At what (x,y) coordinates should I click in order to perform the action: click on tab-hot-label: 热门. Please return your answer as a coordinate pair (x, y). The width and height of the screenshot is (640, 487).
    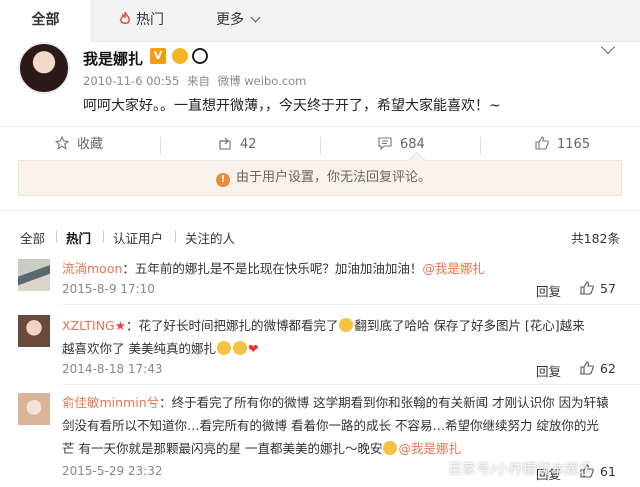
    Looking at the image, I should click on (150, 20).